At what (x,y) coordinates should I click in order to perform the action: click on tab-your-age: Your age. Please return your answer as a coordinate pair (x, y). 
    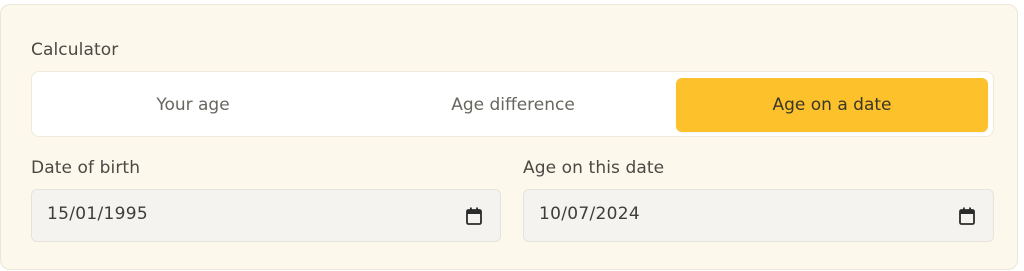
    Looking at the image, I should click on (193, 105).